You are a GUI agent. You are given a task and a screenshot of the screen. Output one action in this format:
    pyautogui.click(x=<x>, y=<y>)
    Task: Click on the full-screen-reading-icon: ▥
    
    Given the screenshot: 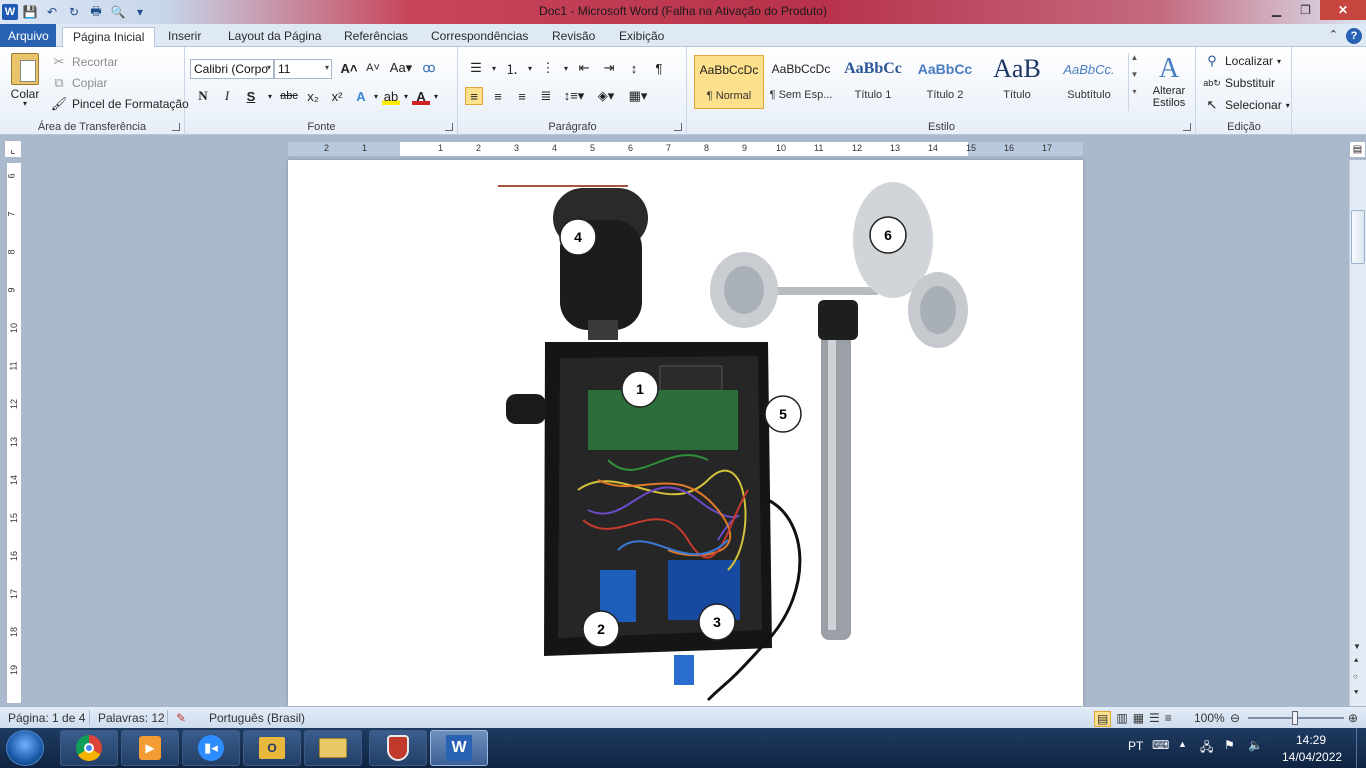 What is the action you would take?
    pyautogui.click(x=1121, y=719)
    